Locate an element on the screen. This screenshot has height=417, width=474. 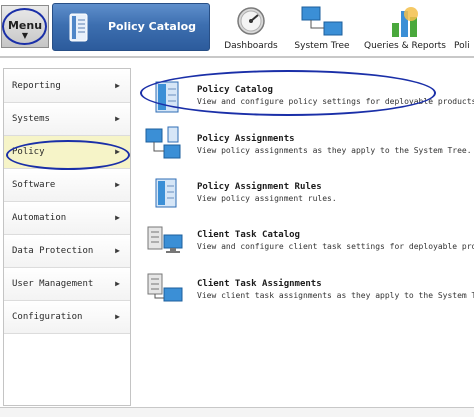
tab-policy-catalog: Policy Catalog is located at coordinates (131, 27).